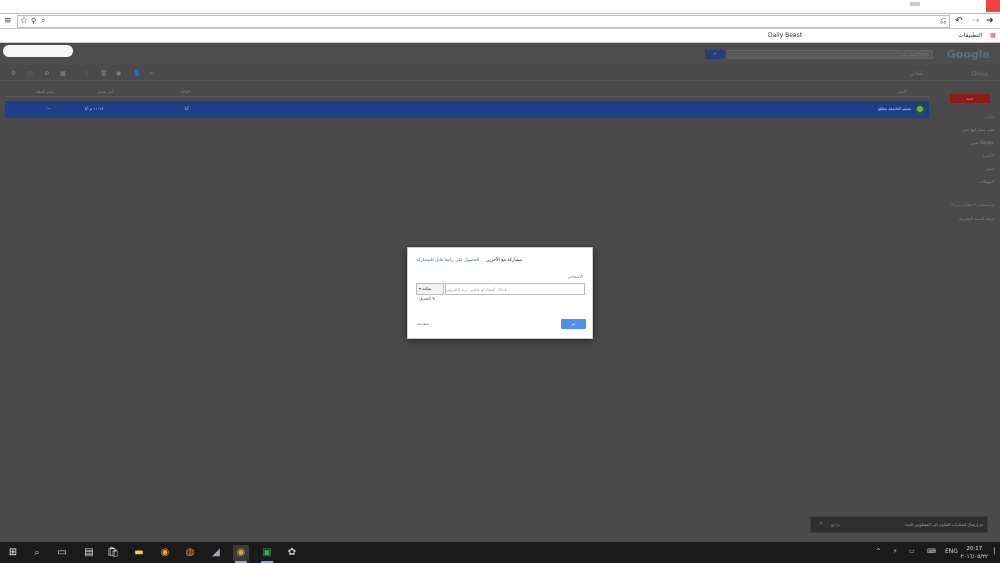 This screenshot has width=1000, height=563. Describe the element at coordinates (895, 551) in the screenshot. I see `network-icon: ⚡` at that location.